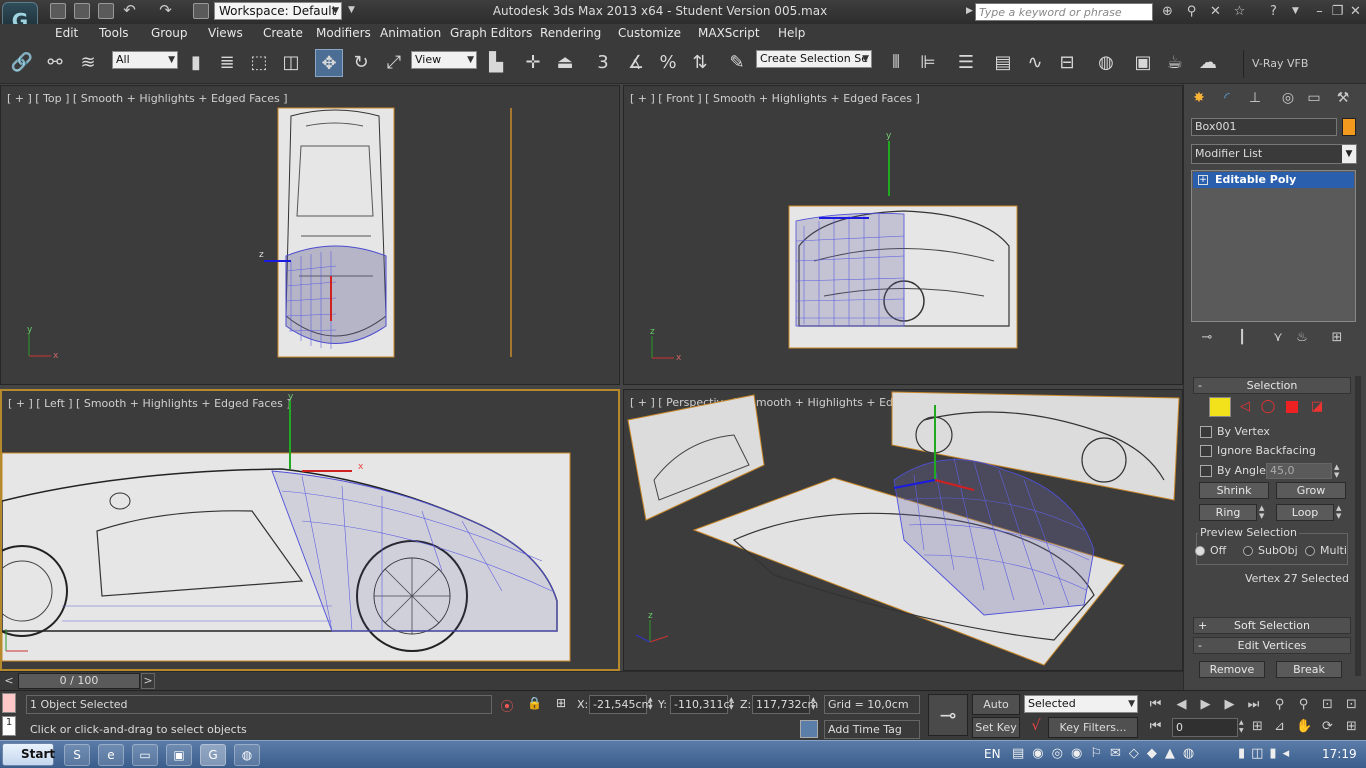 Image resolution: width=1366 pixels, height=768 pixels. Describe the element at coordinates (1253, 704) in the screenshot. I see `go-to-end-icon: ⏭` at that location.